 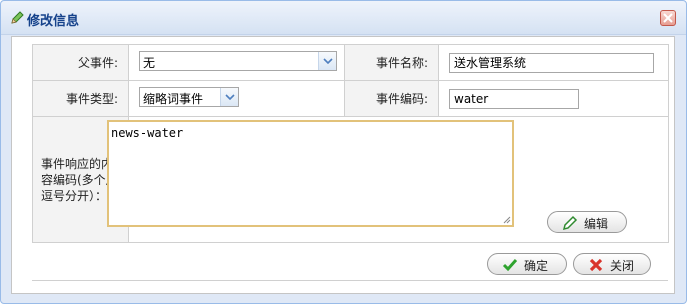 What do you see at coordinates (80, 98) in the screenshot?
I see `event-type-label: 事件类型:` at bounding box center [80, 98].